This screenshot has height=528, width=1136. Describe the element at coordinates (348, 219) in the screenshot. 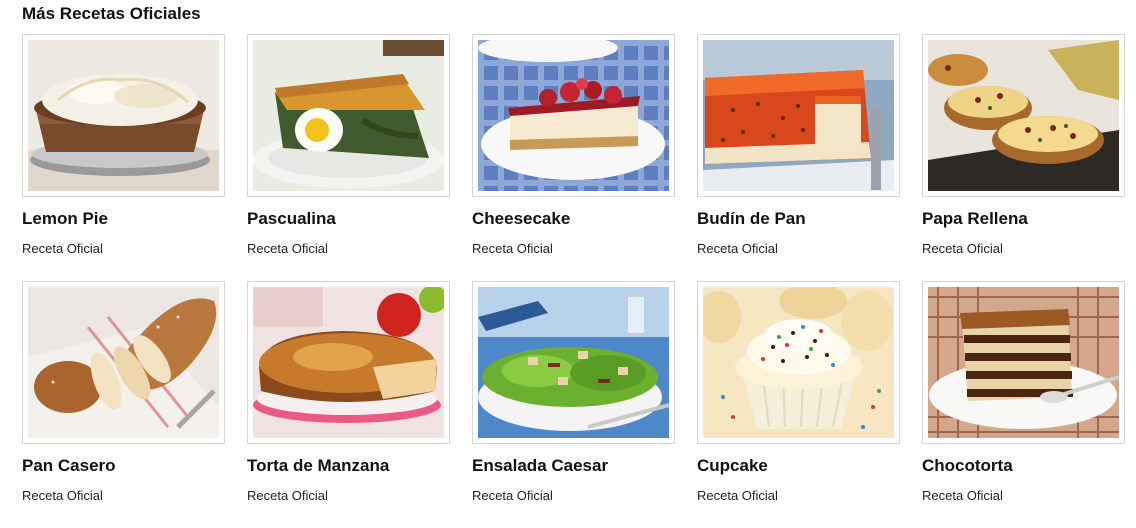

I see `recipe-title: Pascualina` at that location.